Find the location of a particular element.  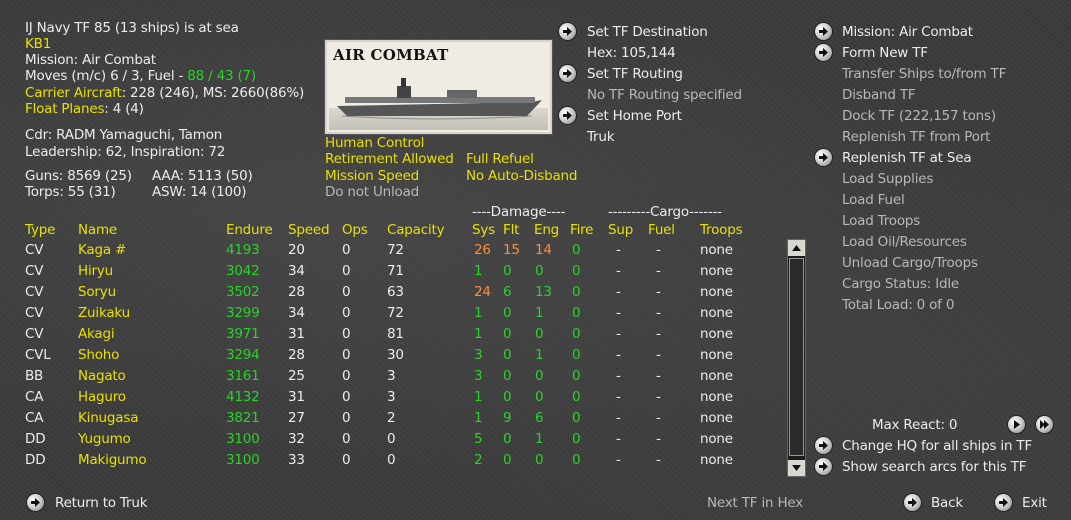

load-oil-resources: Load Oil/Resources is located at coordinates (904, 242).